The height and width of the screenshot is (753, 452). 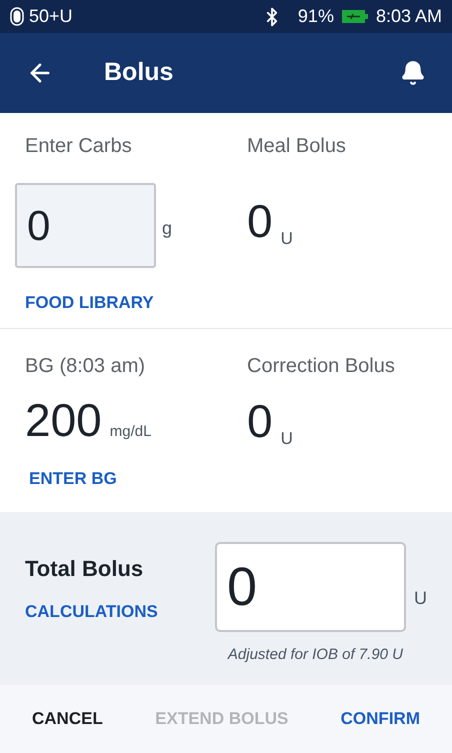 I want to click on total-label: Total Bolus, so click(x=84, y=569).